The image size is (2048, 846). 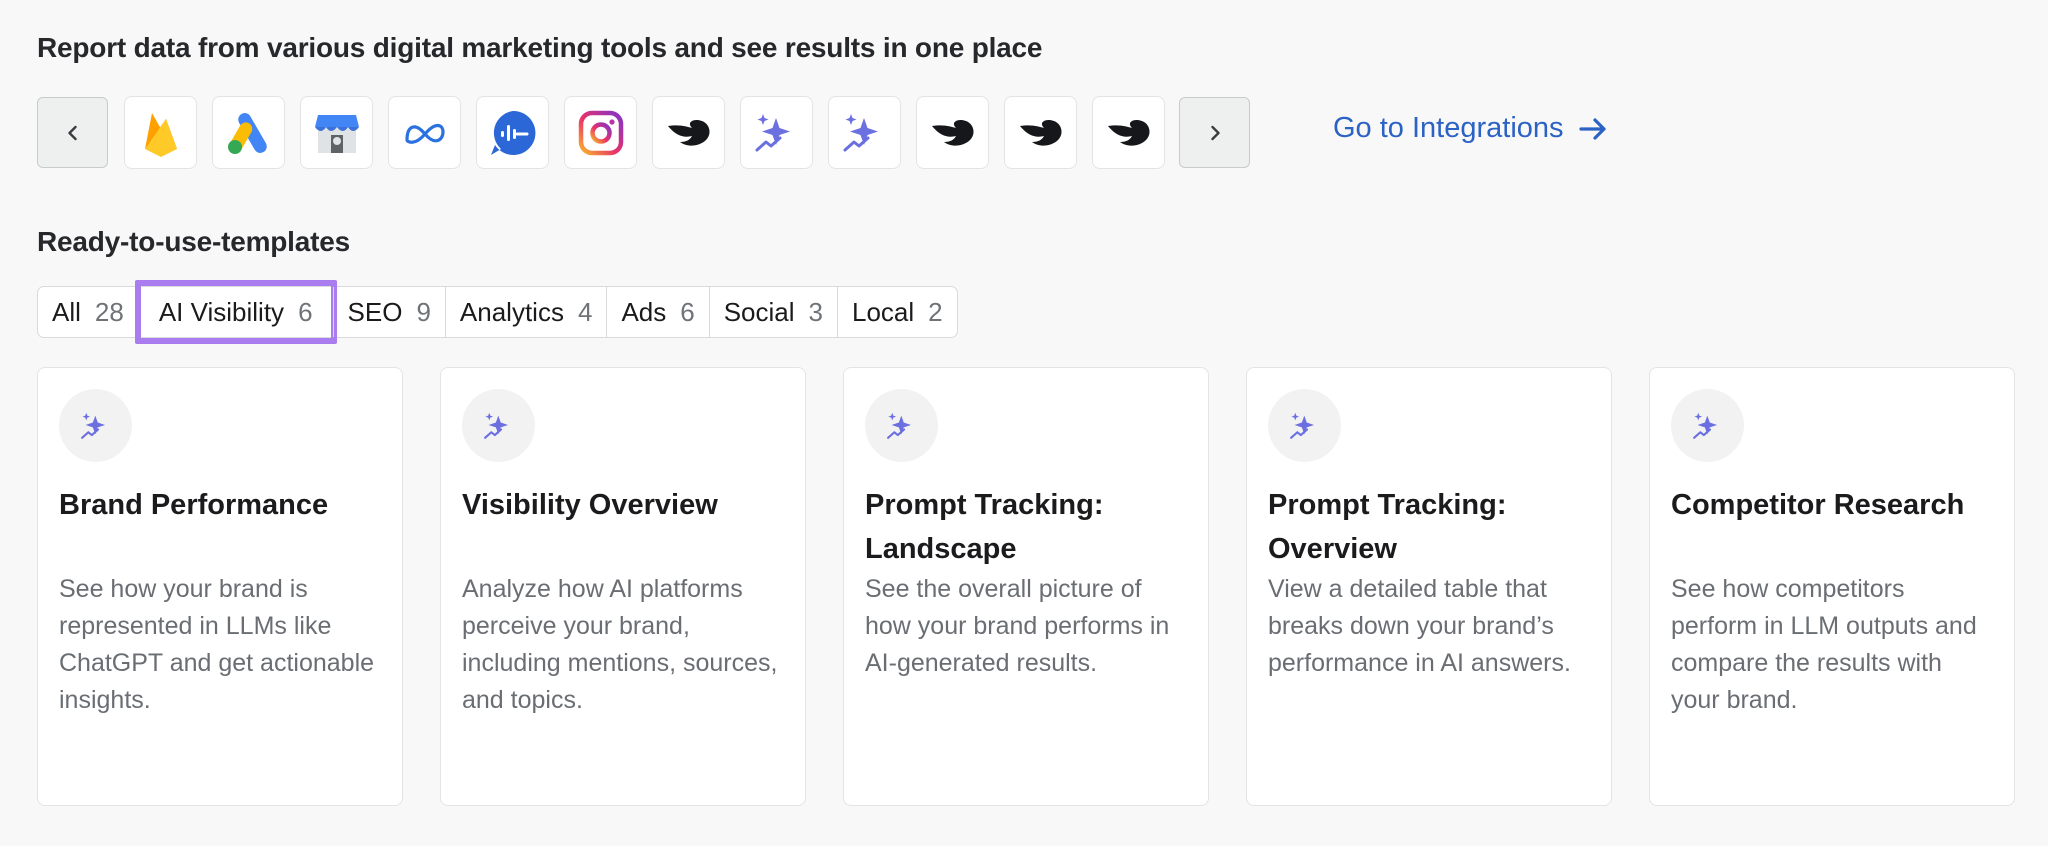 I want to click on filter-tab-count: 9, so click(x=423, y=311).